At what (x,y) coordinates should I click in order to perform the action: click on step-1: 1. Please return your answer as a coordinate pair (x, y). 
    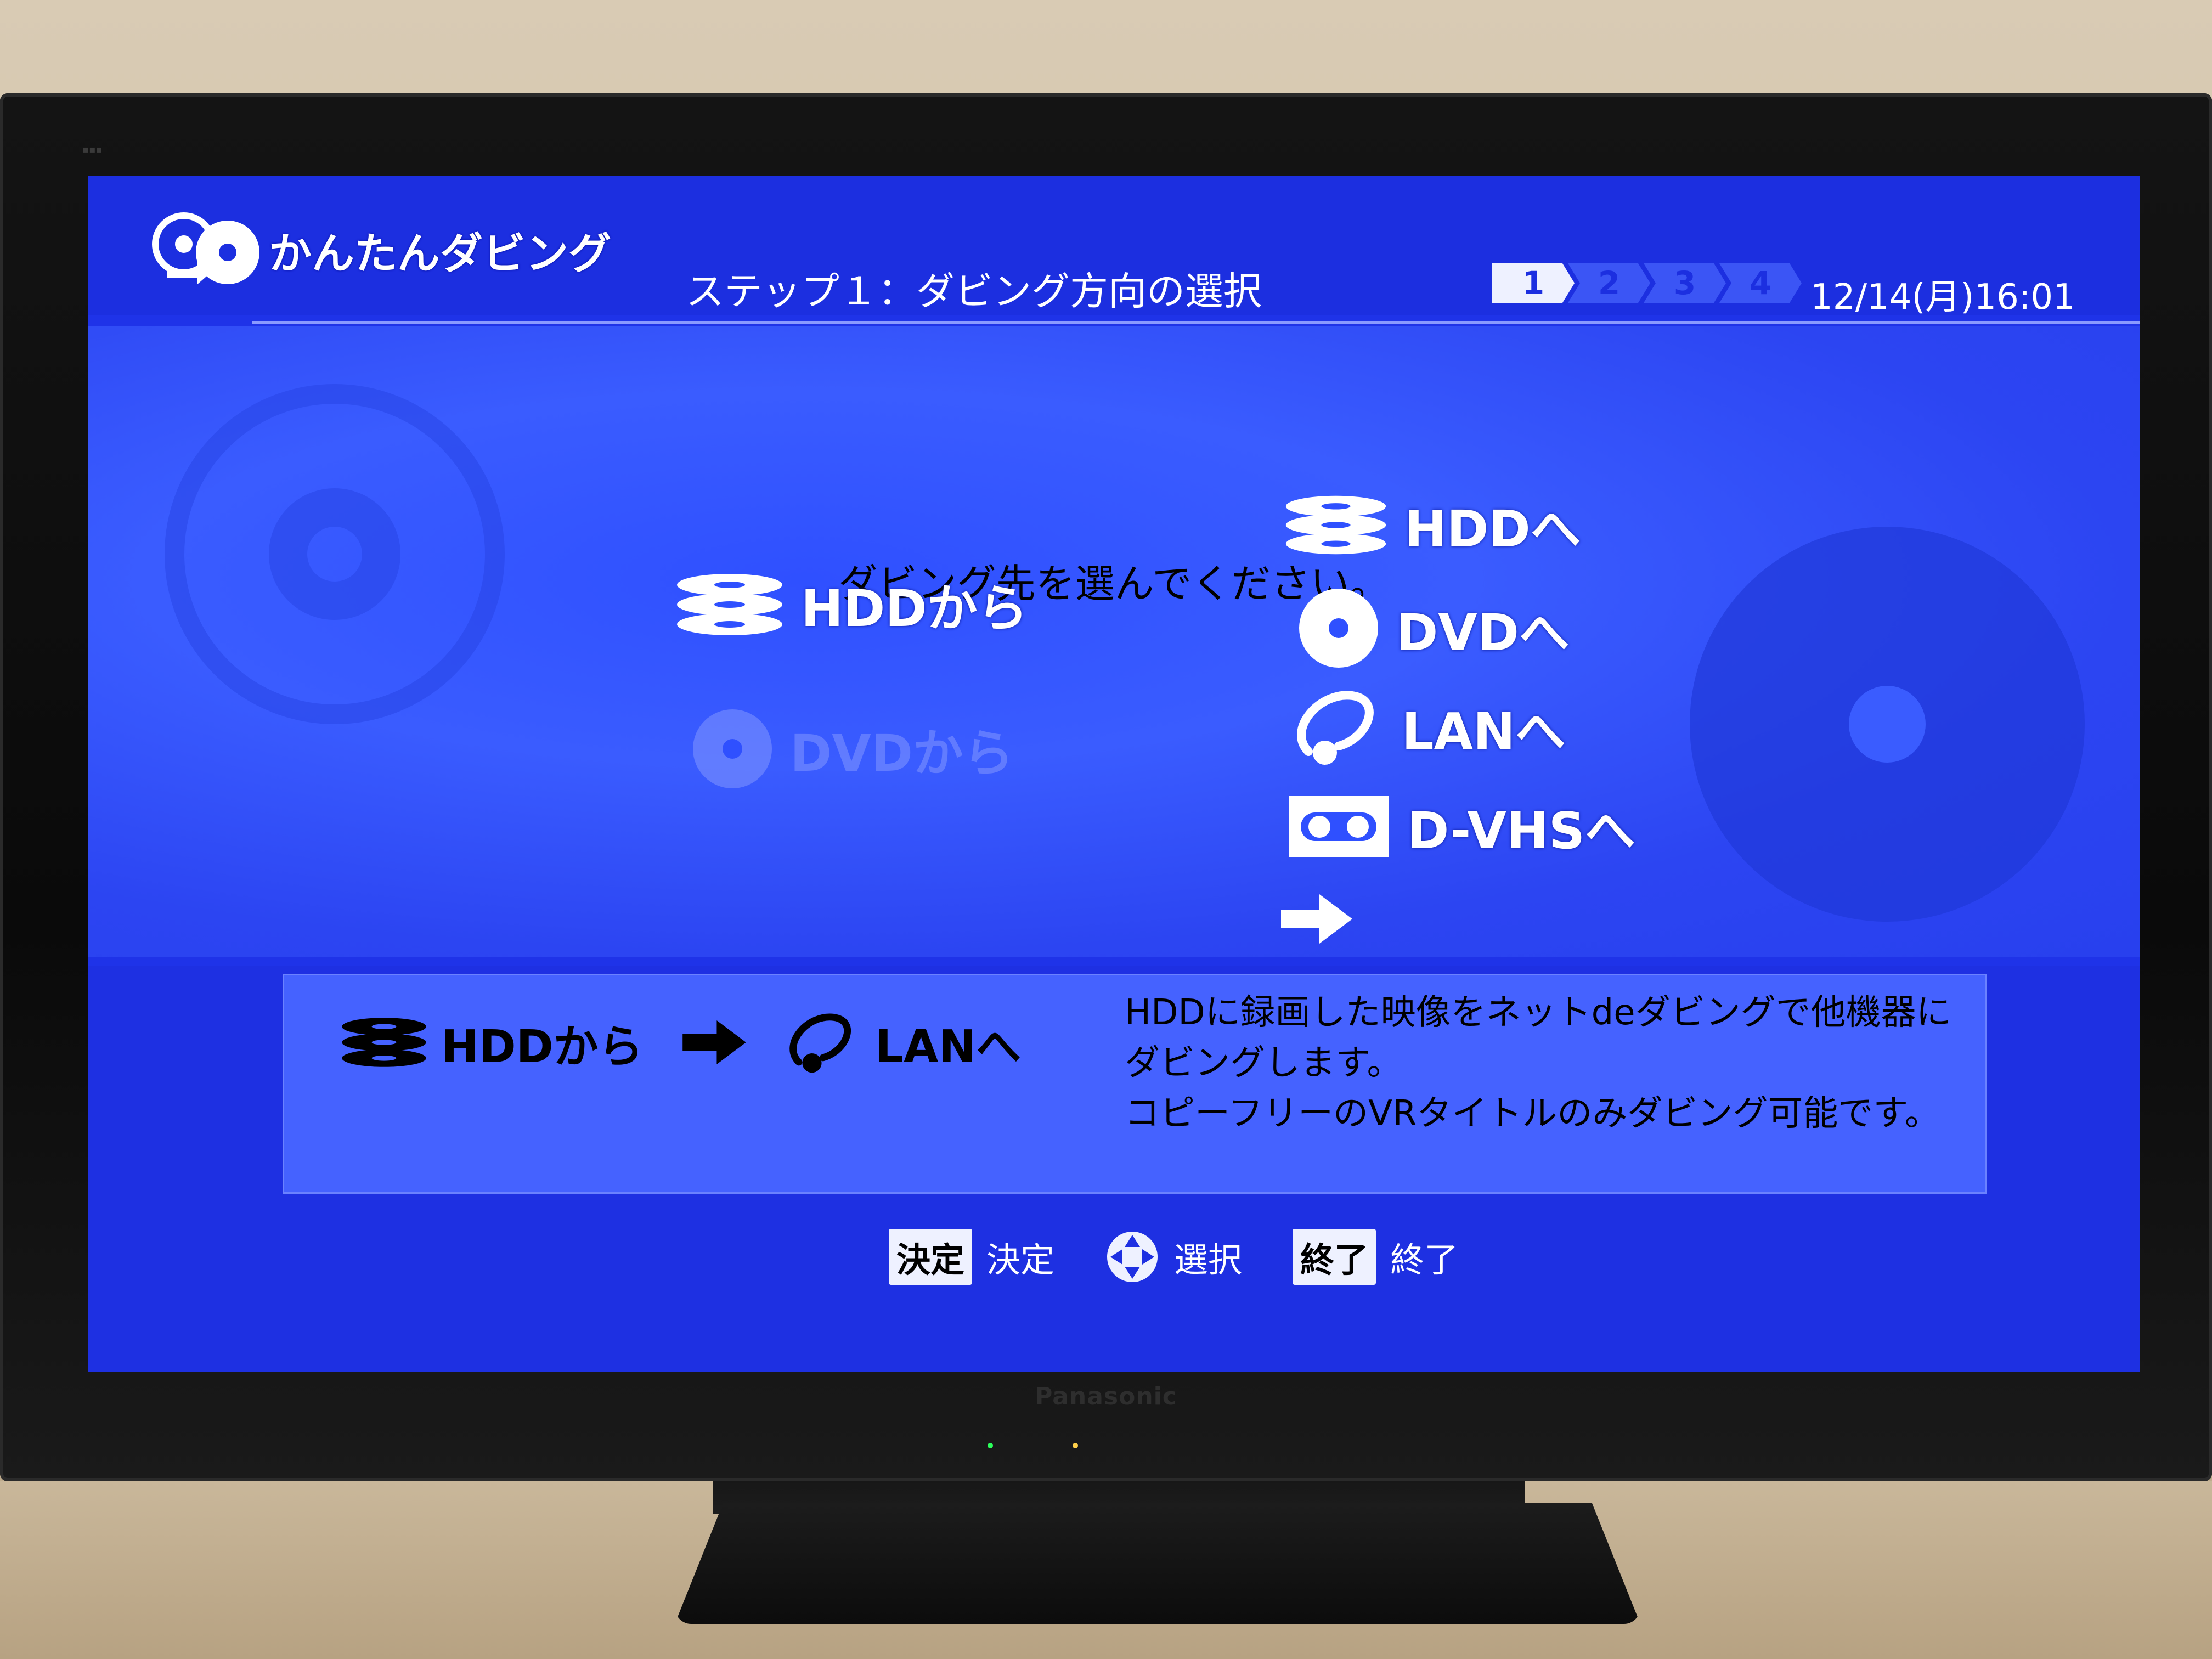
    Looking at the image, I should click on (1534, 283).